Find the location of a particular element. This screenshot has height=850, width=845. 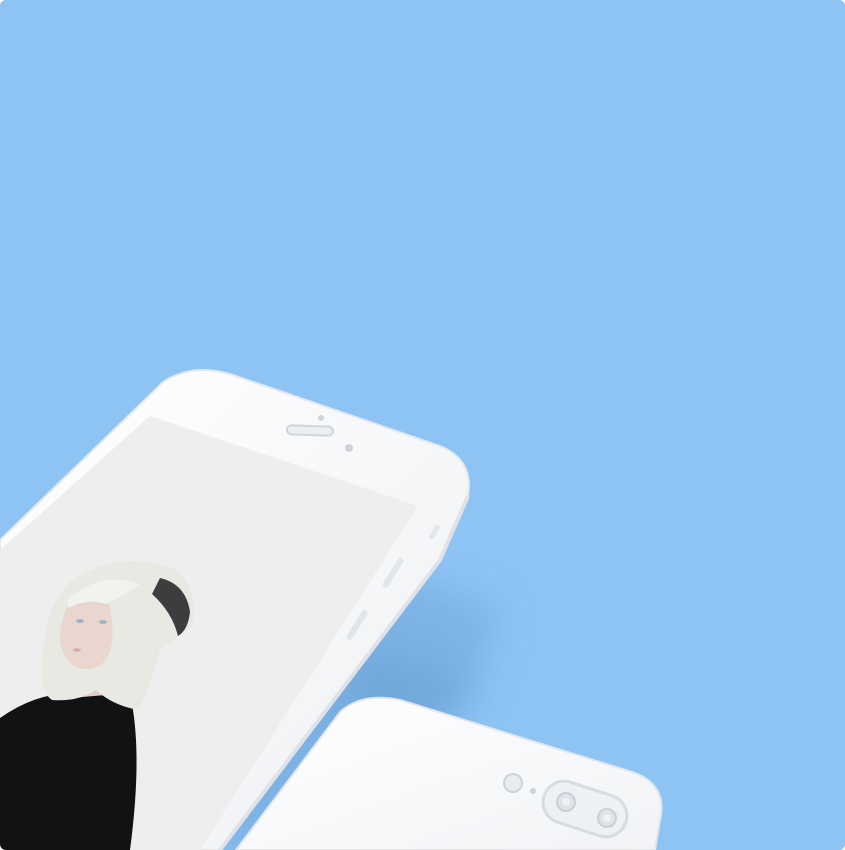

front-camera-icon is located at coordinates (349, 448).